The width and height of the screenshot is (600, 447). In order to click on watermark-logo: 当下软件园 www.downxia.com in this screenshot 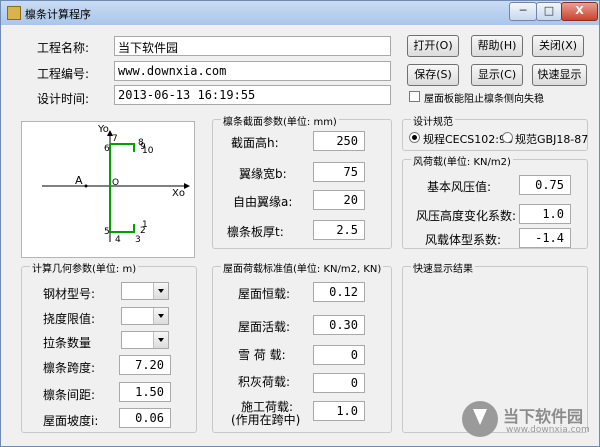, I will do `click(527, 420)`.